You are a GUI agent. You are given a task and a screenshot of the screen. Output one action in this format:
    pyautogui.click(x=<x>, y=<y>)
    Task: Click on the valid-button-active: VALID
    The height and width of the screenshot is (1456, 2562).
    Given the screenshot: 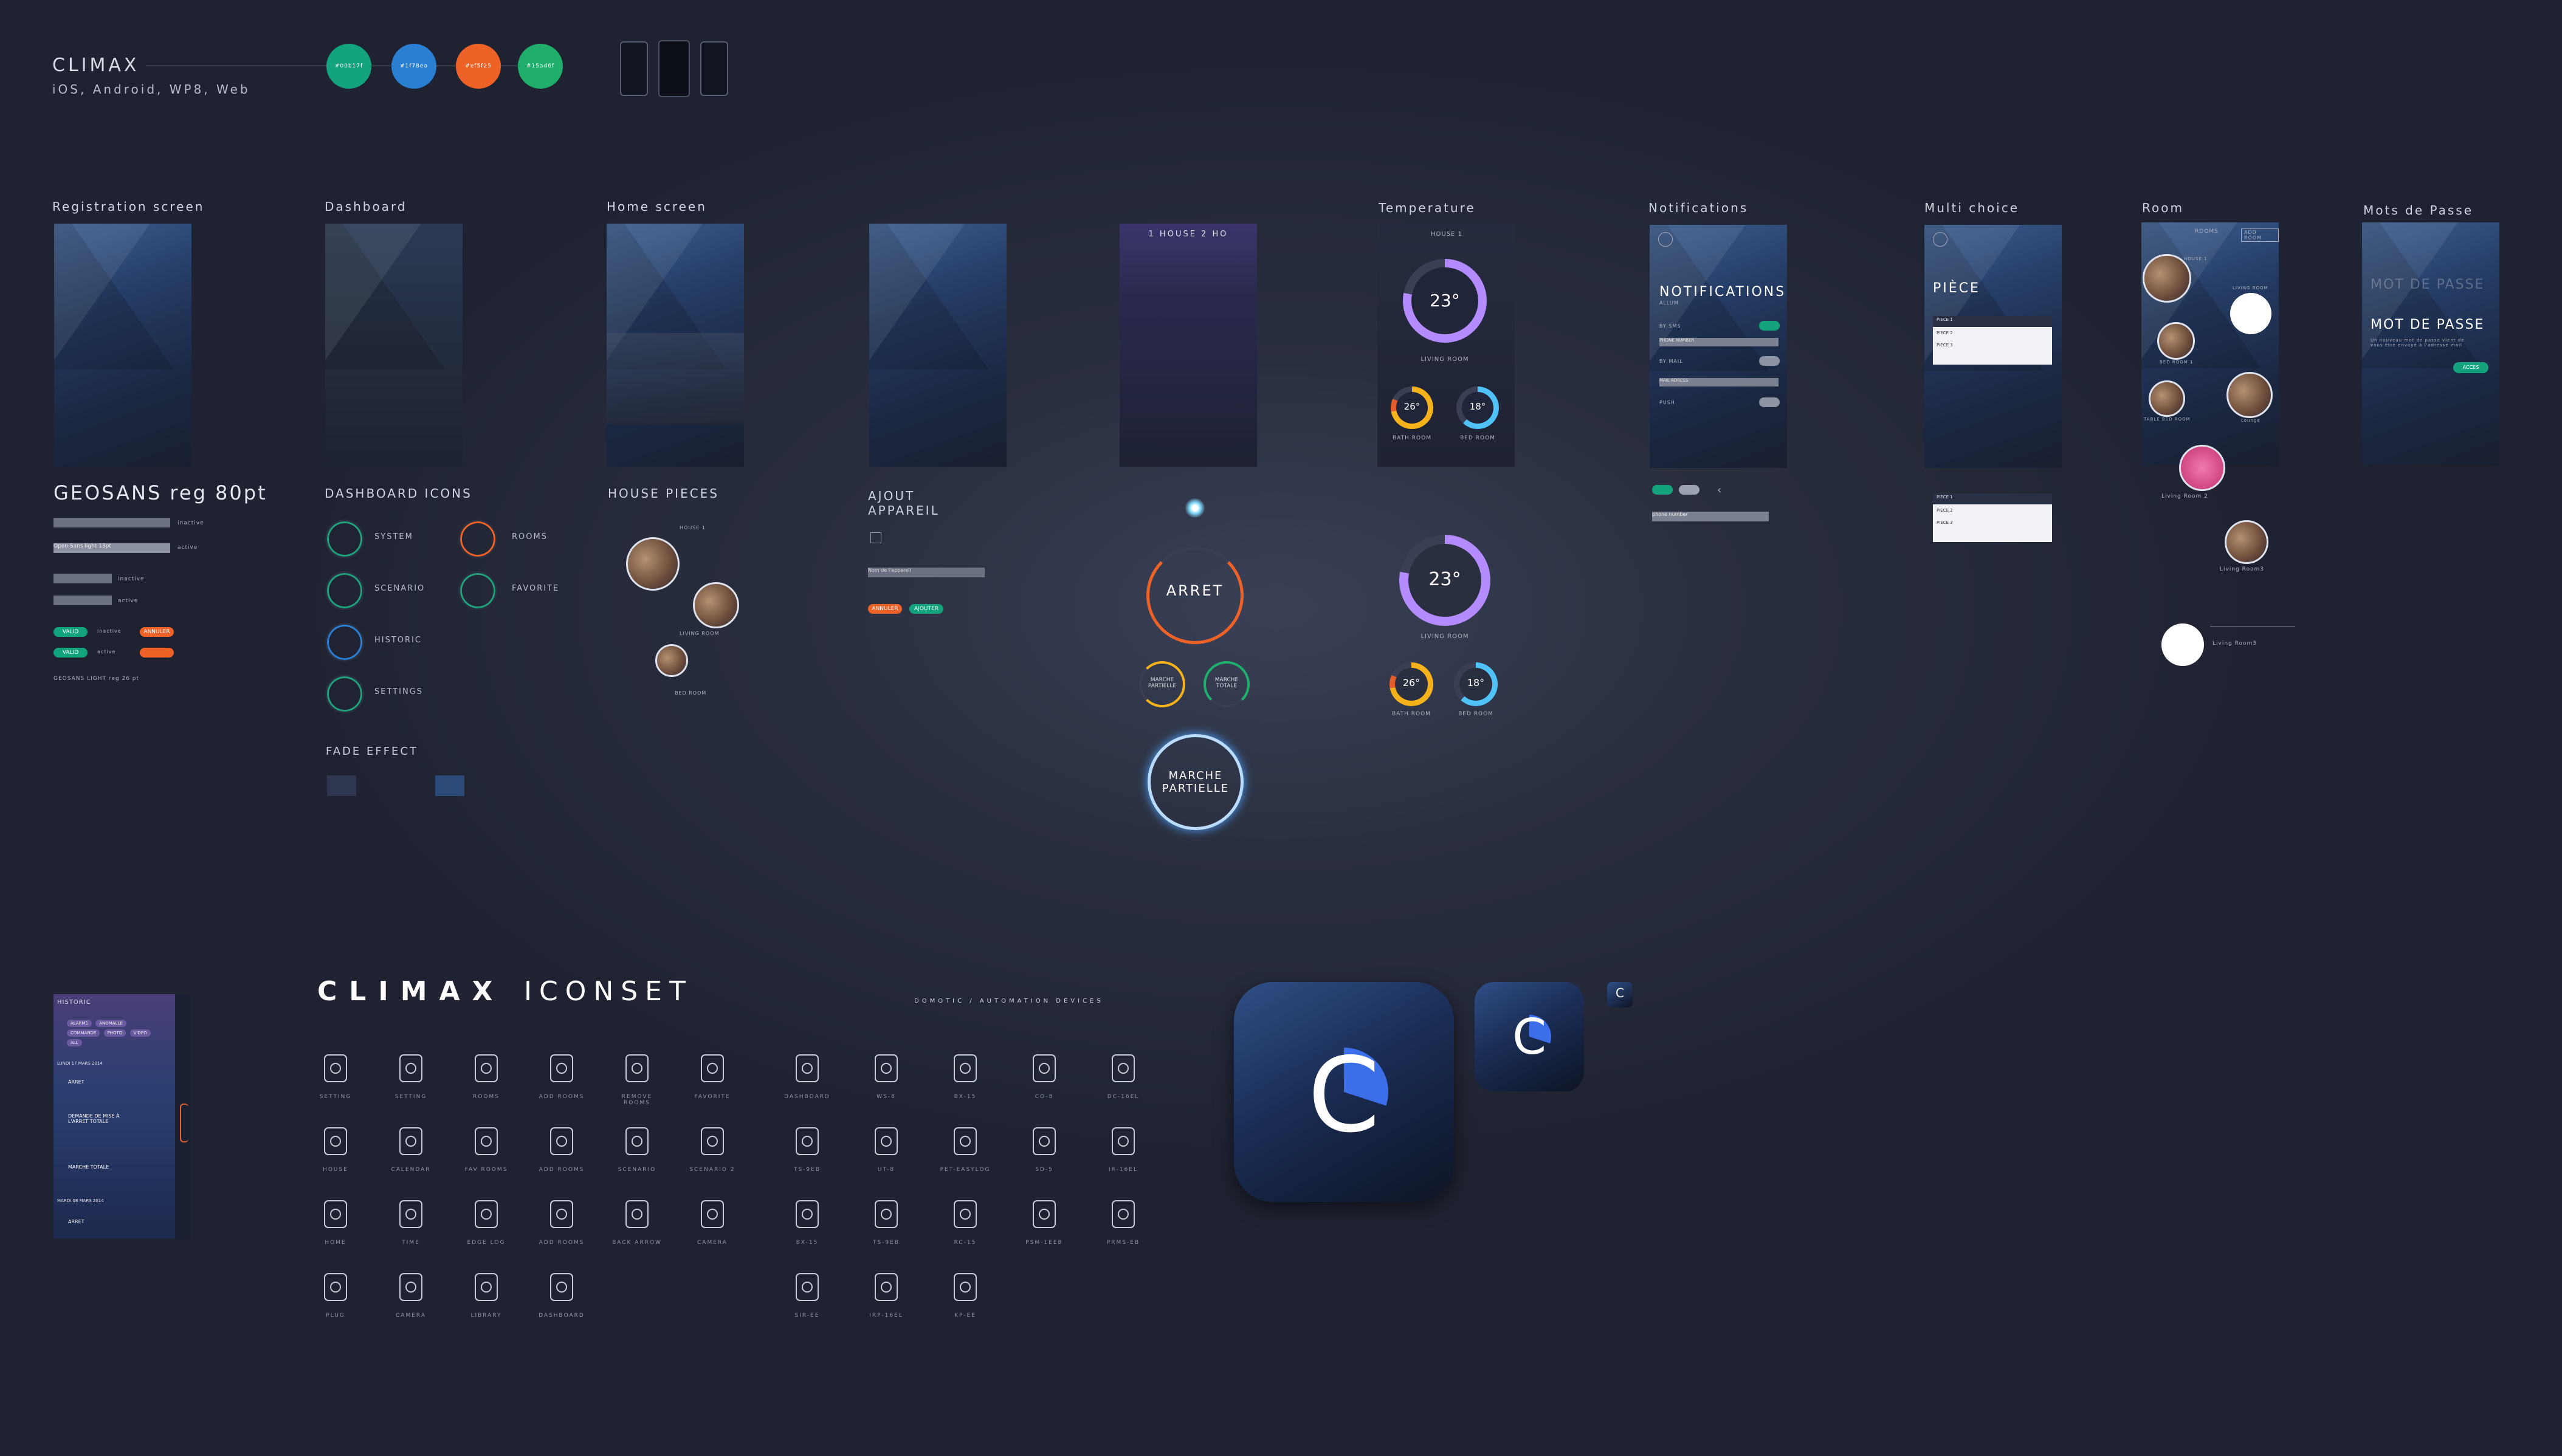 What is the action you would take?
    pyautogui.click(x=70, y=653)
    